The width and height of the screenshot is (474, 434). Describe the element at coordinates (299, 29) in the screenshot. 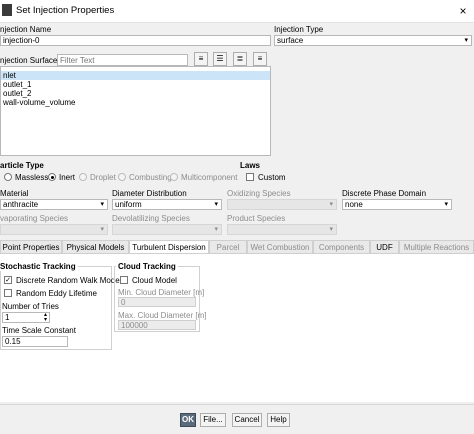

I see `injection-type-label: Injection Type` at that location.